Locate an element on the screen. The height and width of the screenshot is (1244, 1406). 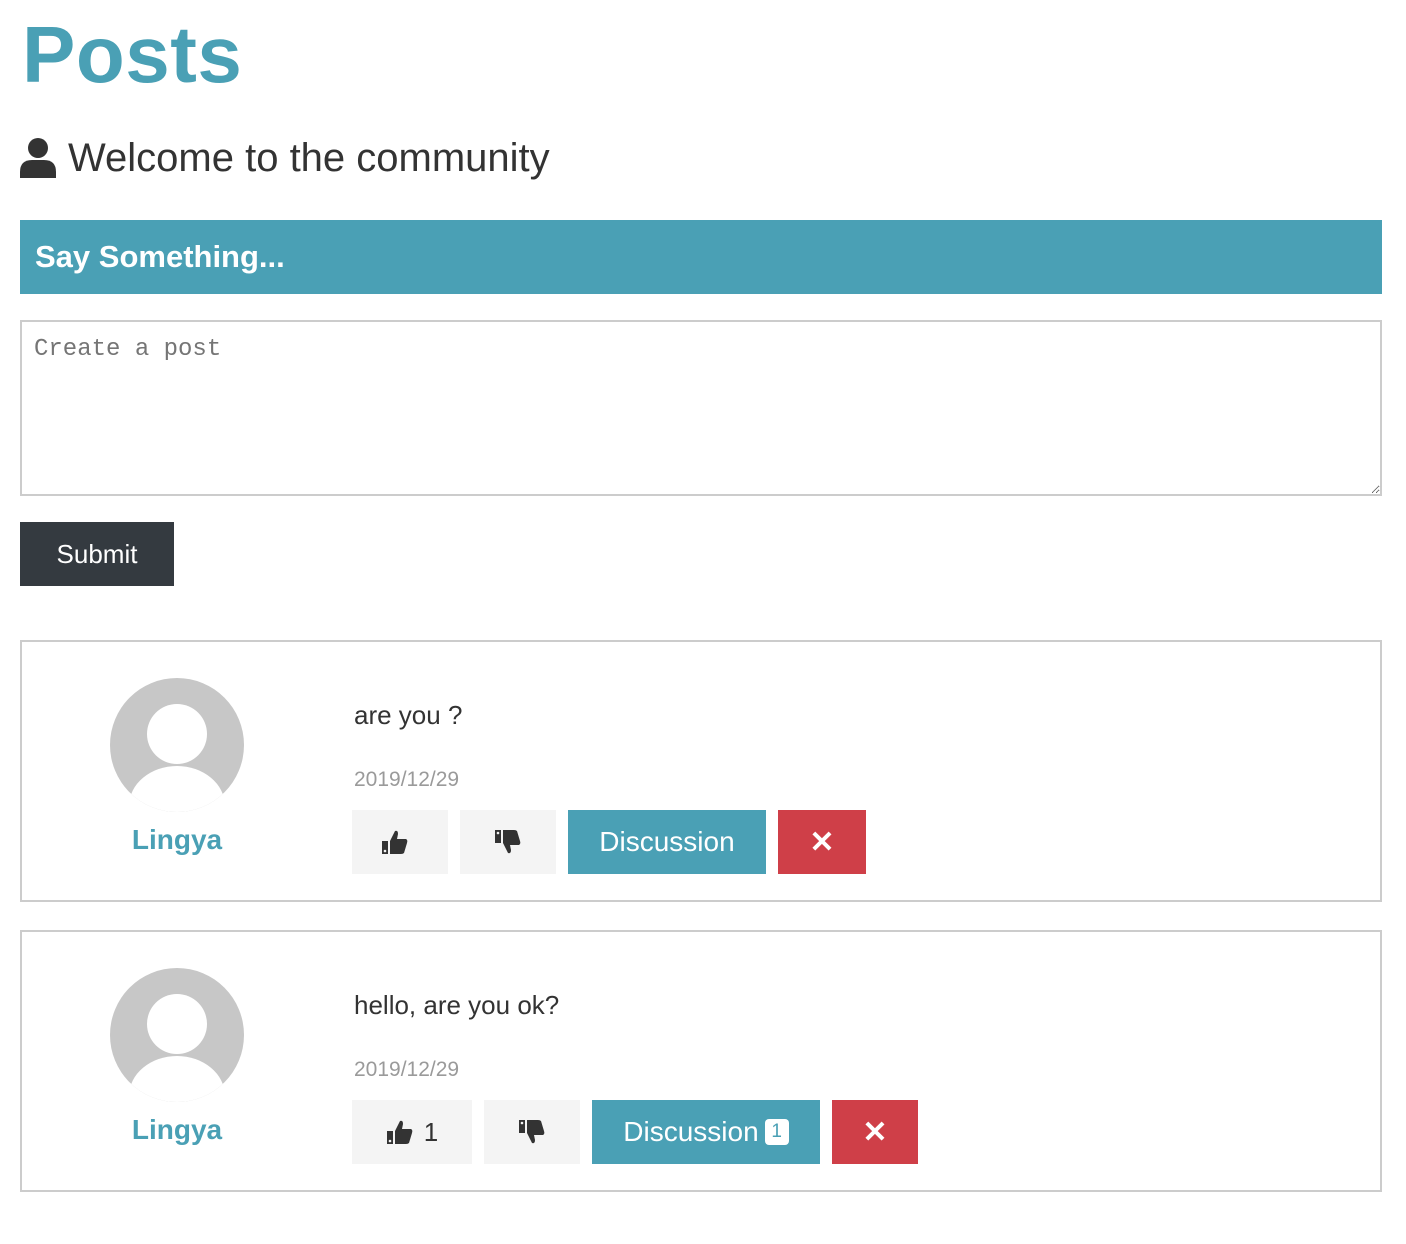
user-icon is located at coordinates (38, 158).